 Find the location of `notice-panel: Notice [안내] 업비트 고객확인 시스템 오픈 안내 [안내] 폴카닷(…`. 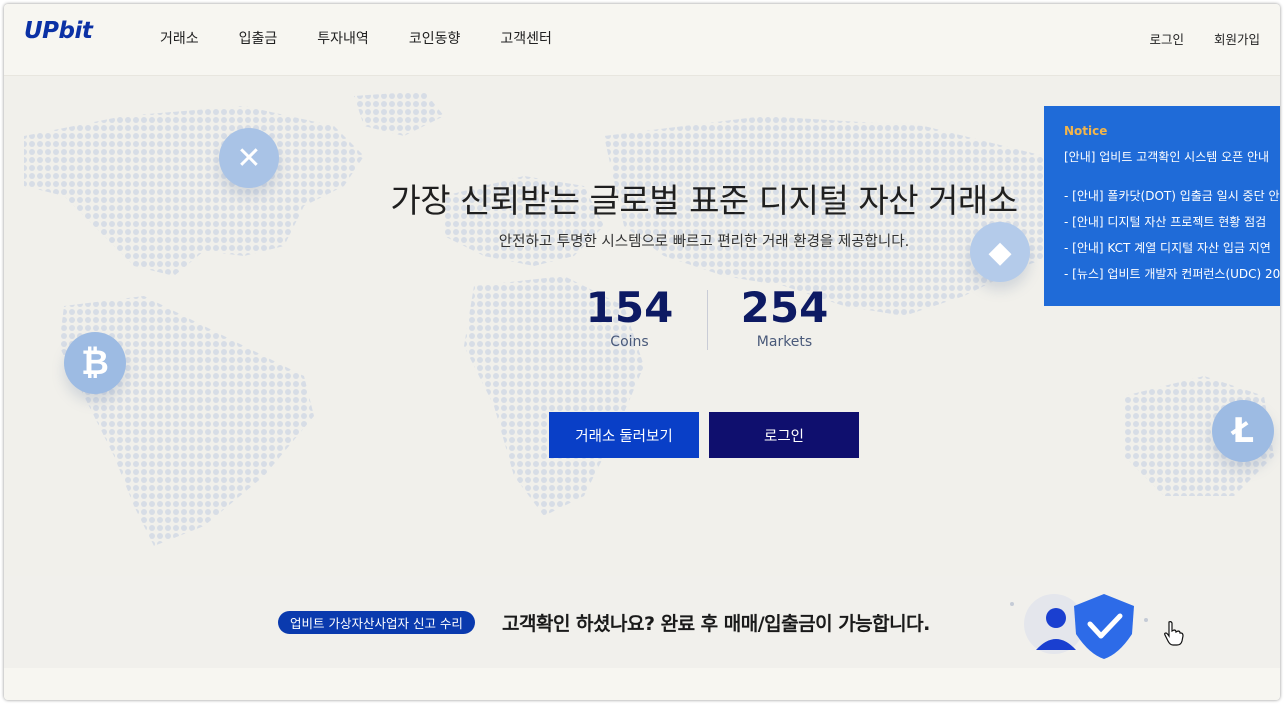

notice-panel: Notice [안내] 업비트 고객확인 시스템 오픈 안내 [안내] 폴카닷(… is located at coordinates (1162, 206).